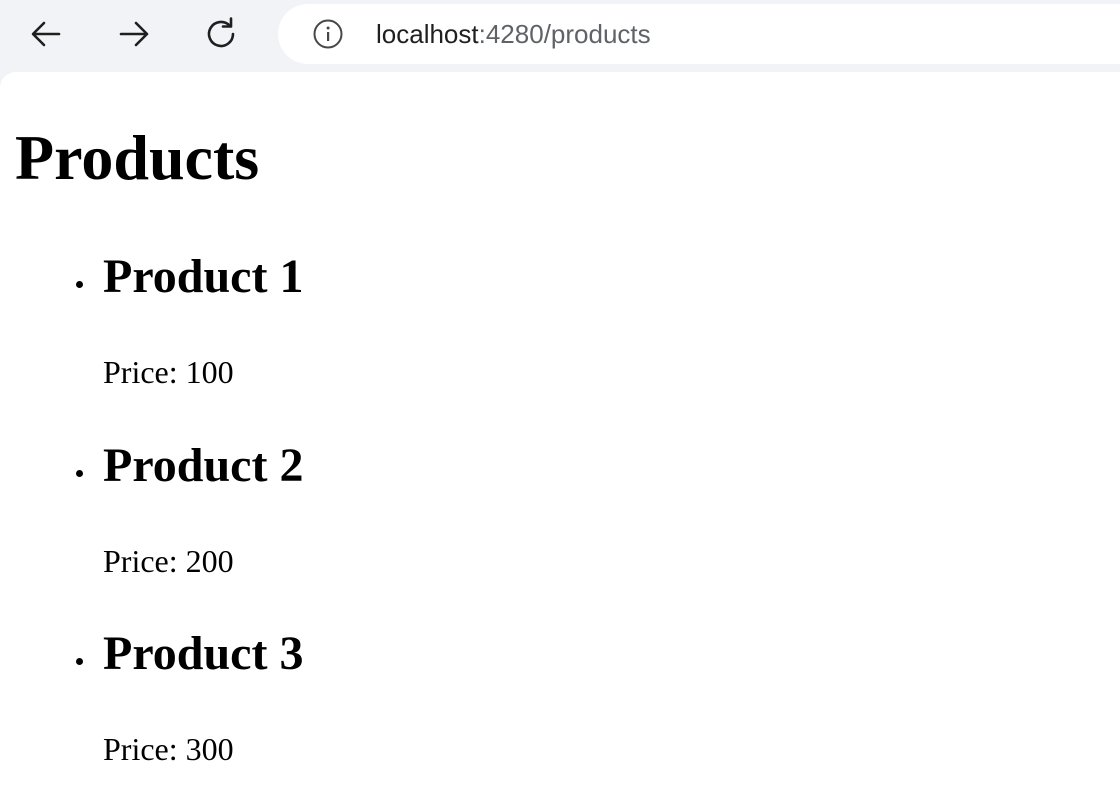  Describe the element at coordinates (203, 465) in the screenshot. I see `product-name: Product 2` at that location.